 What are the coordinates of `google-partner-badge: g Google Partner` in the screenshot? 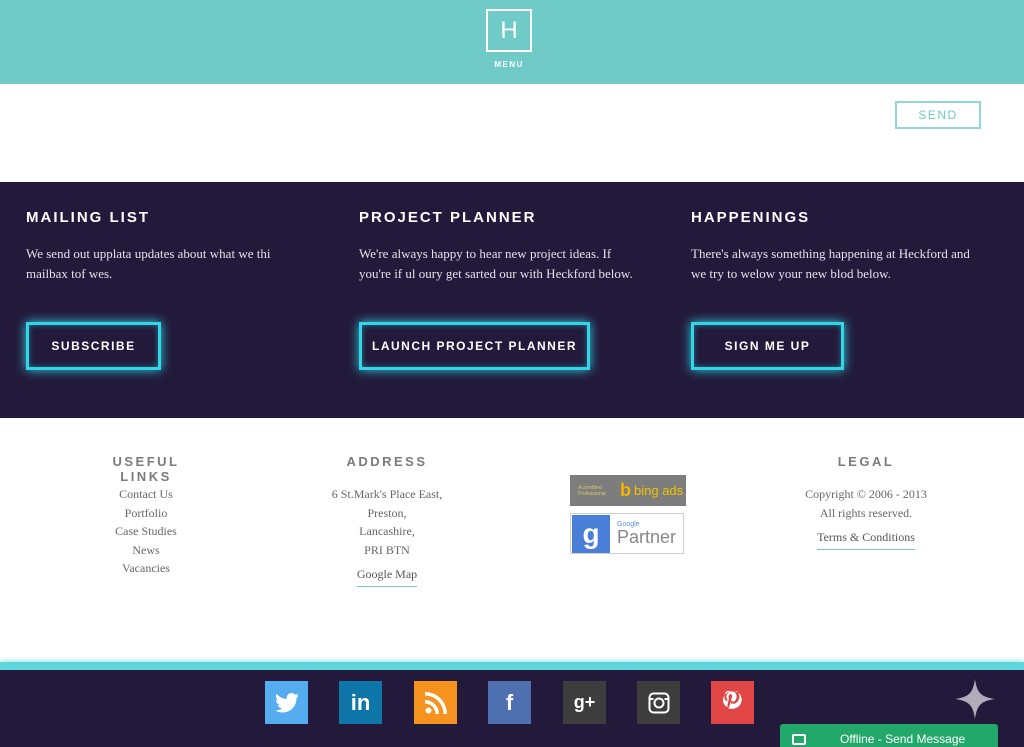 It's located at (627, 533).